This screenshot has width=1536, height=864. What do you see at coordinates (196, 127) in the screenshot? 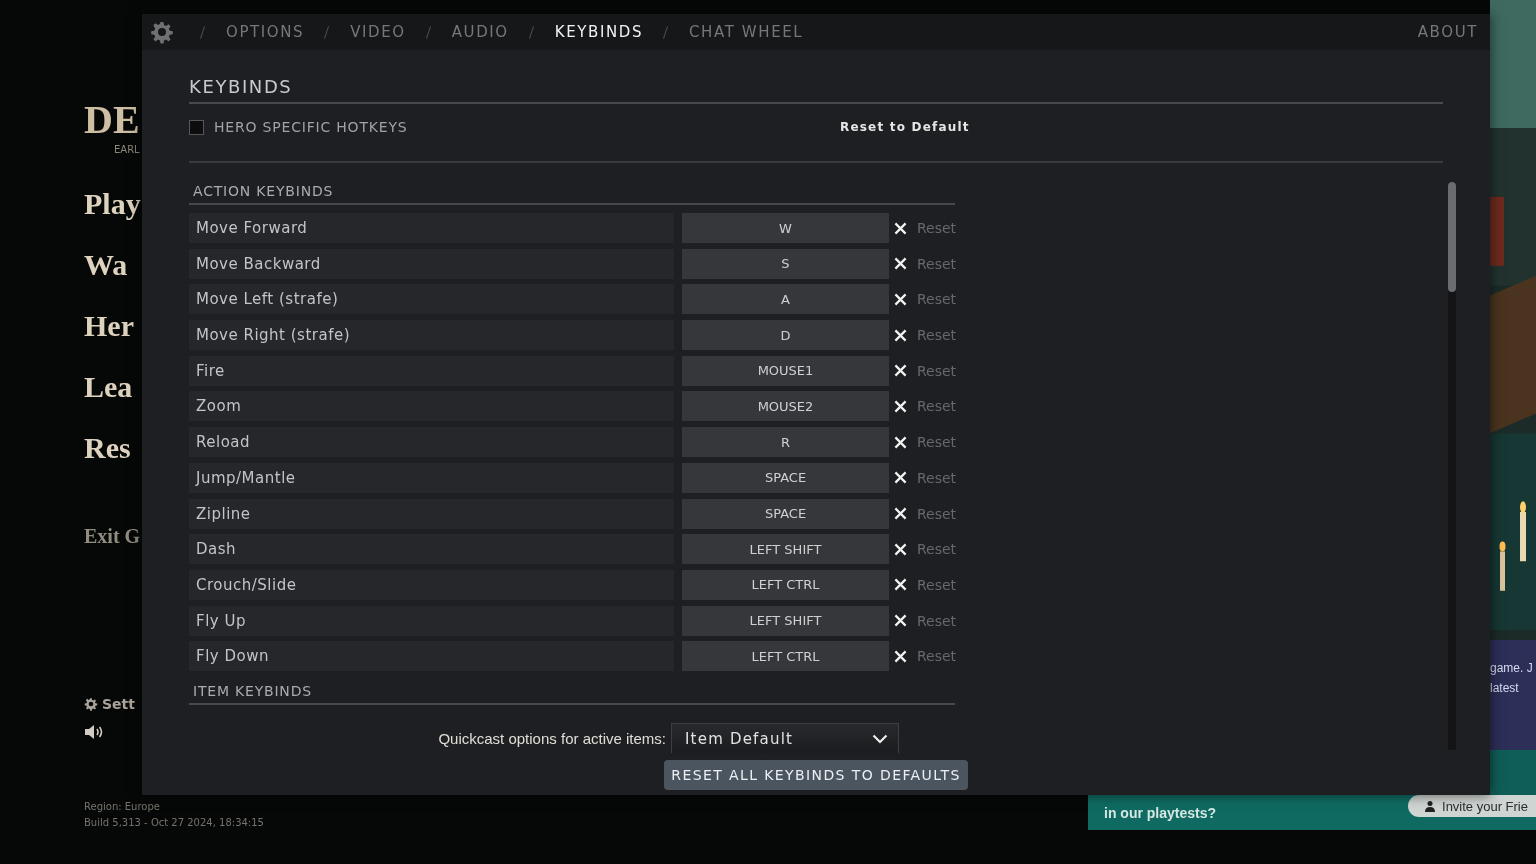
I see `checkbox` at bounding box center [196, 127].